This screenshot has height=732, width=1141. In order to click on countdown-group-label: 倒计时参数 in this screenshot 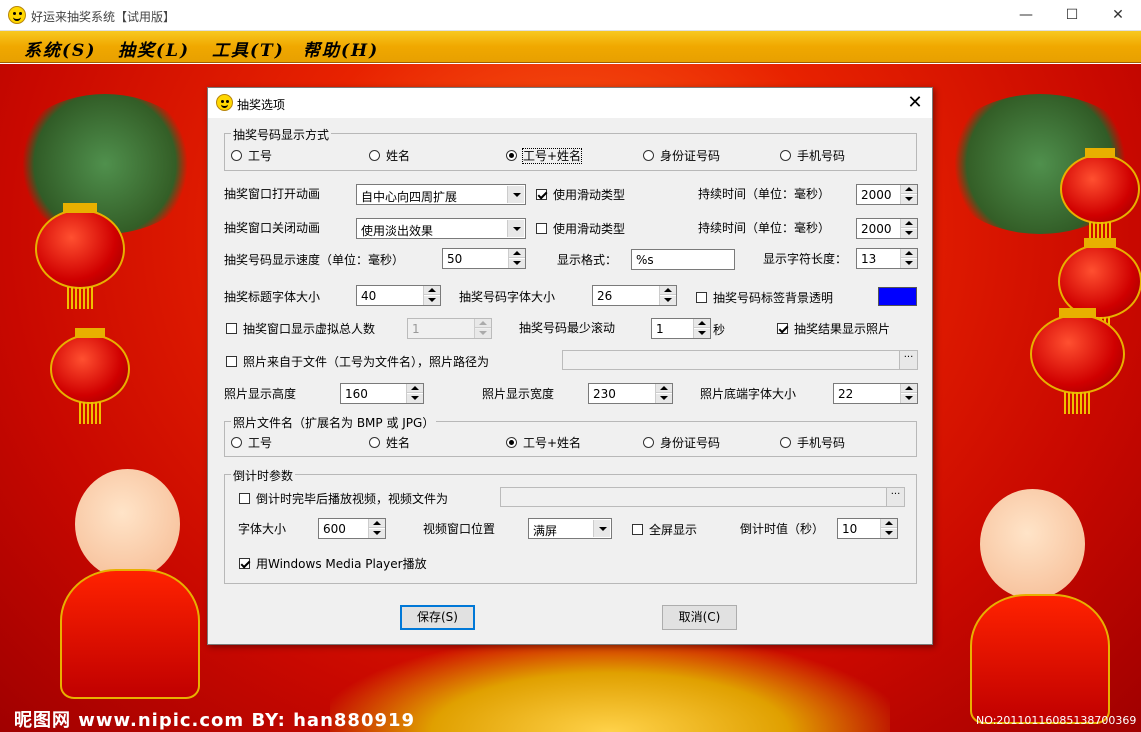, I will do `click(263, 475)`.